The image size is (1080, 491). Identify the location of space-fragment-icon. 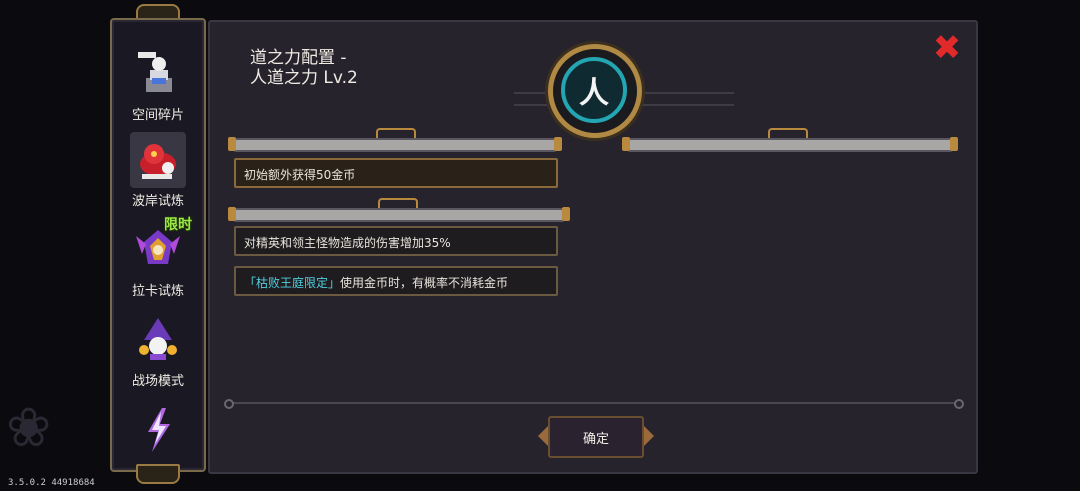
(158, 74).